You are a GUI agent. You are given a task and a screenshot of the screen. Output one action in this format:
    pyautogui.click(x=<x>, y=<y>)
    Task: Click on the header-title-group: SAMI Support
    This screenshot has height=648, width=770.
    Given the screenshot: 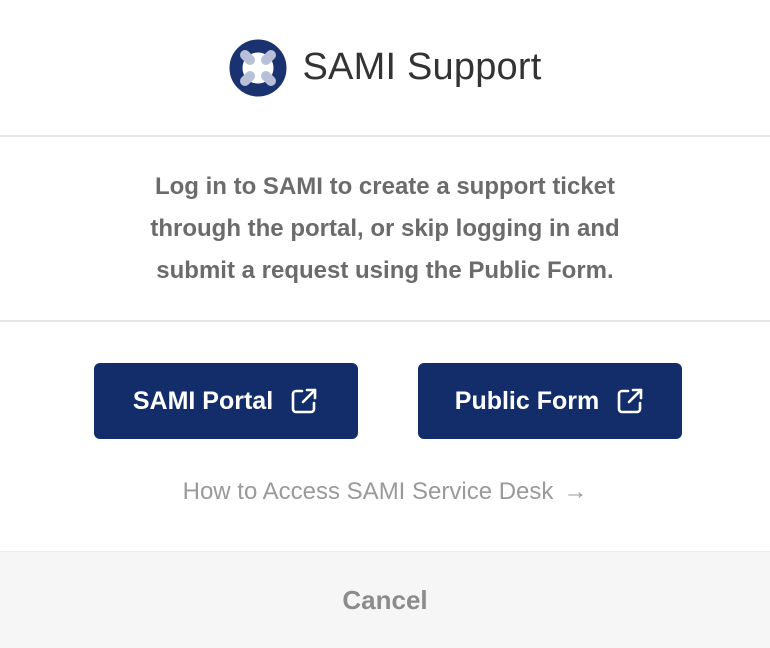 What is the action you would take?
    pyautogui.click(x=385, y=68)
    